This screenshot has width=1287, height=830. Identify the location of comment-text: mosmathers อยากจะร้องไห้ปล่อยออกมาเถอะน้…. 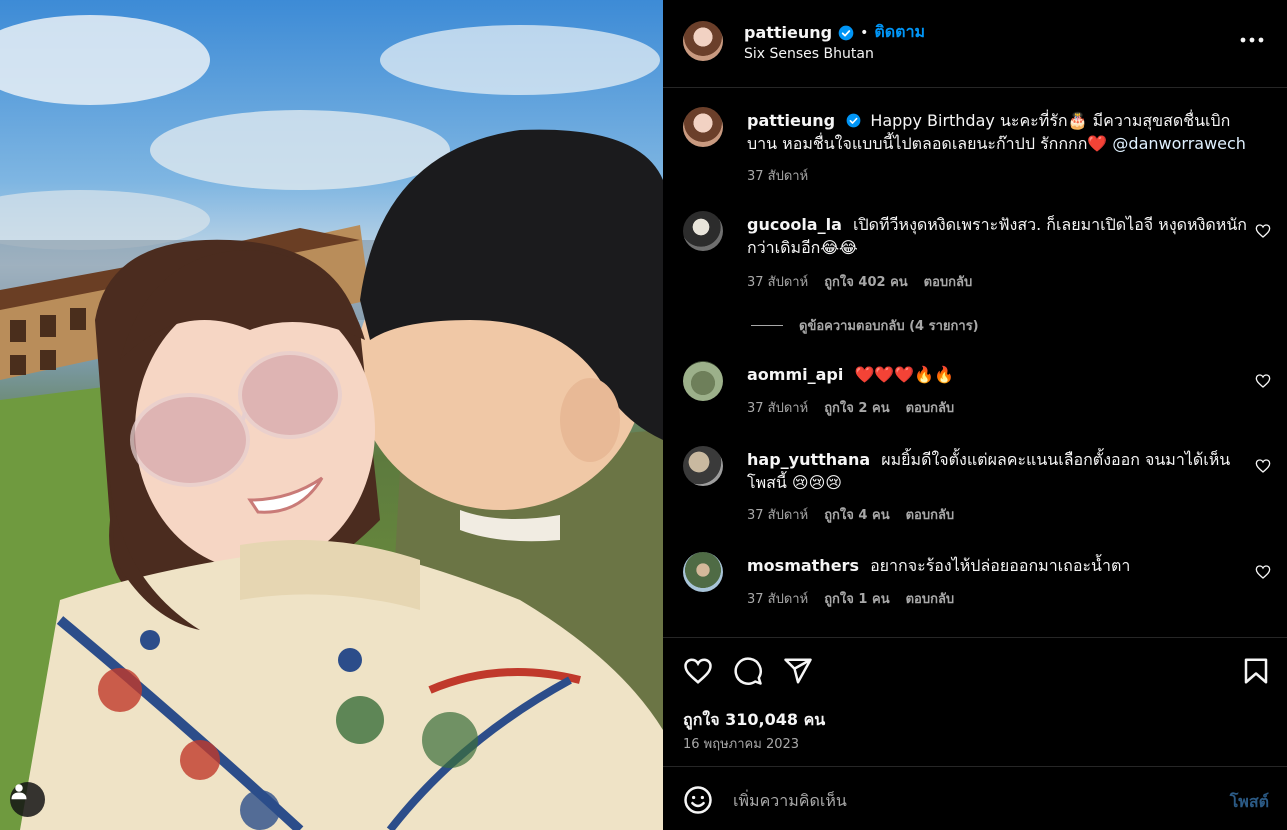
(997, 565).